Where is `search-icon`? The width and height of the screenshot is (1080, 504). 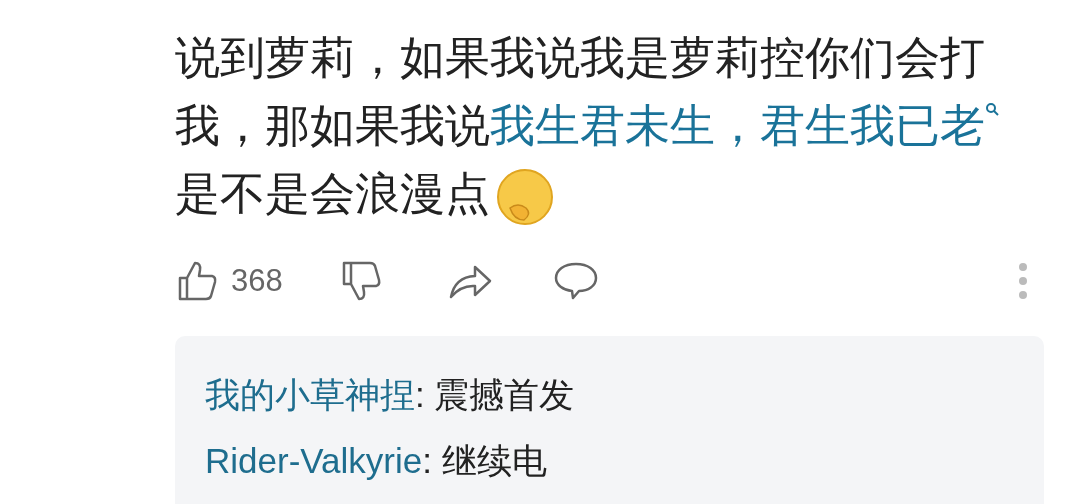 search-icon is located at coordinates (993, 110).